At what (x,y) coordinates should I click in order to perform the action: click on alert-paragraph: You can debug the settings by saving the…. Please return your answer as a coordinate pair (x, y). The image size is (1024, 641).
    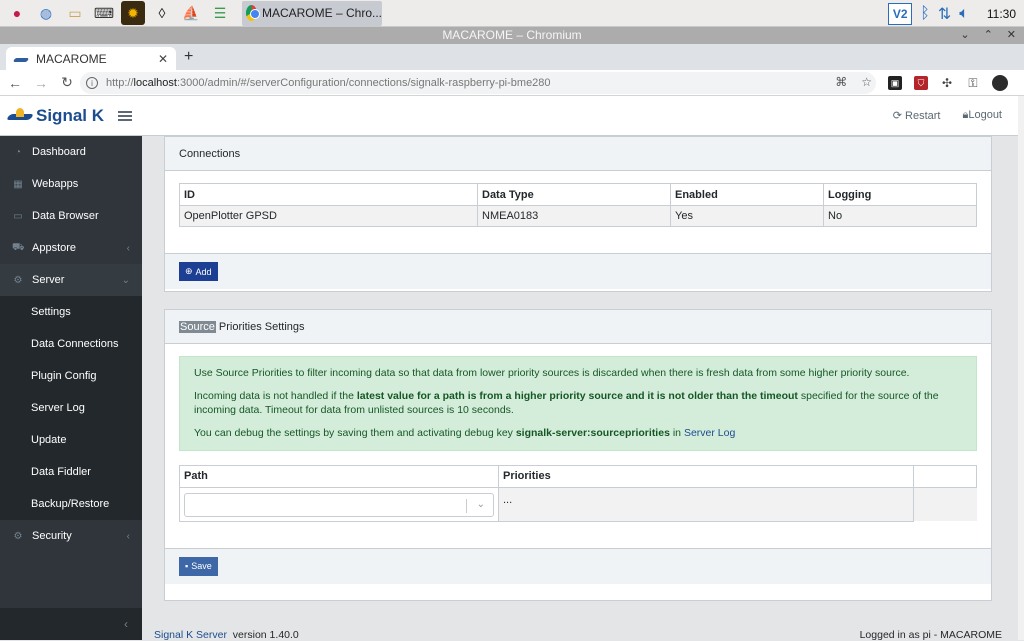
    Looking at the image, I should click on (465, 433).